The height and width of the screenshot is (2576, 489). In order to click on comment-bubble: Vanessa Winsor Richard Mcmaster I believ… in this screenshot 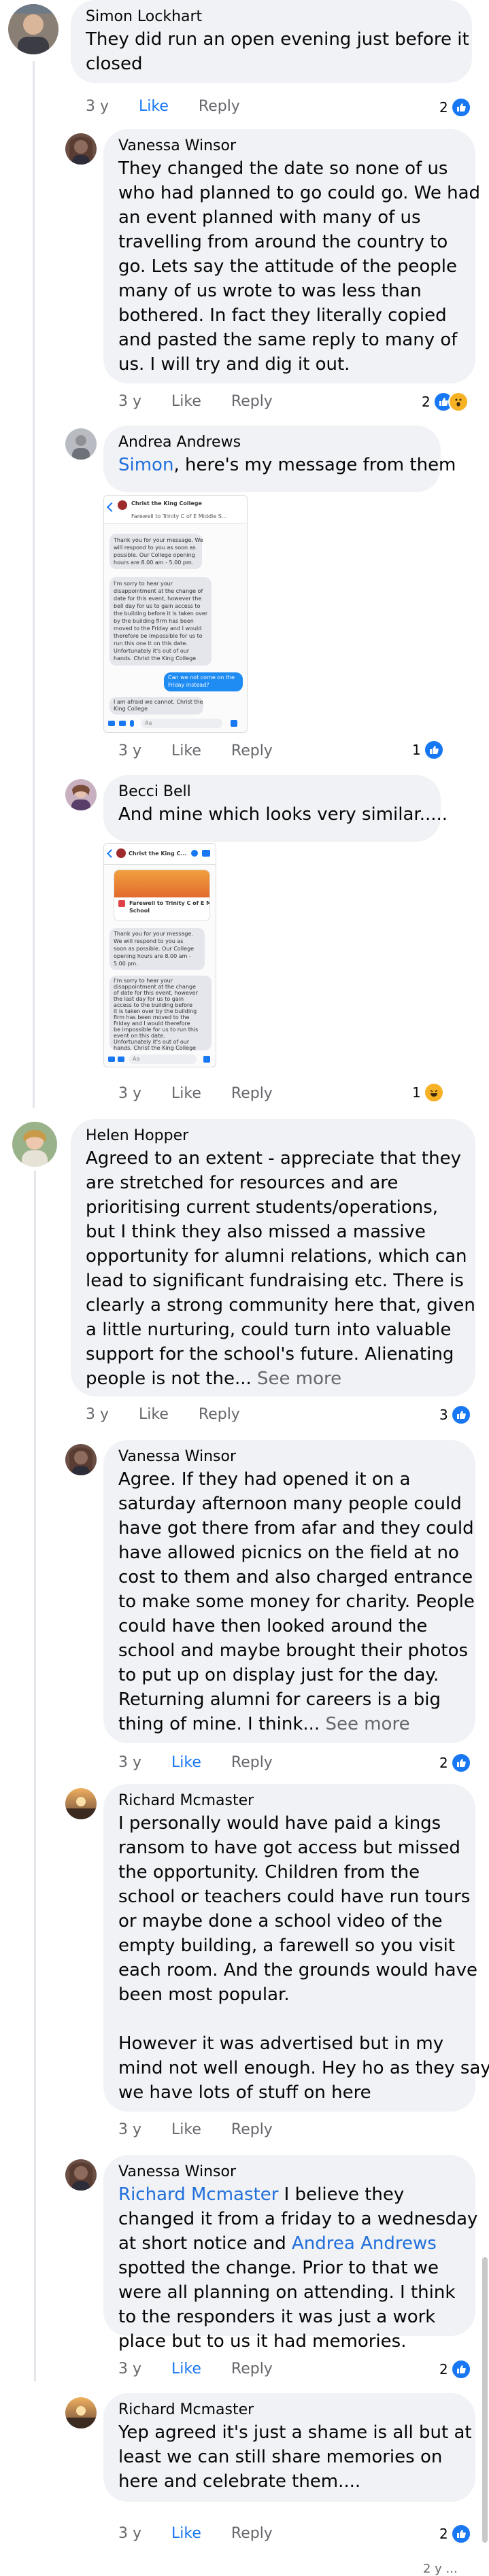, I will do `click(290, 2253)`.